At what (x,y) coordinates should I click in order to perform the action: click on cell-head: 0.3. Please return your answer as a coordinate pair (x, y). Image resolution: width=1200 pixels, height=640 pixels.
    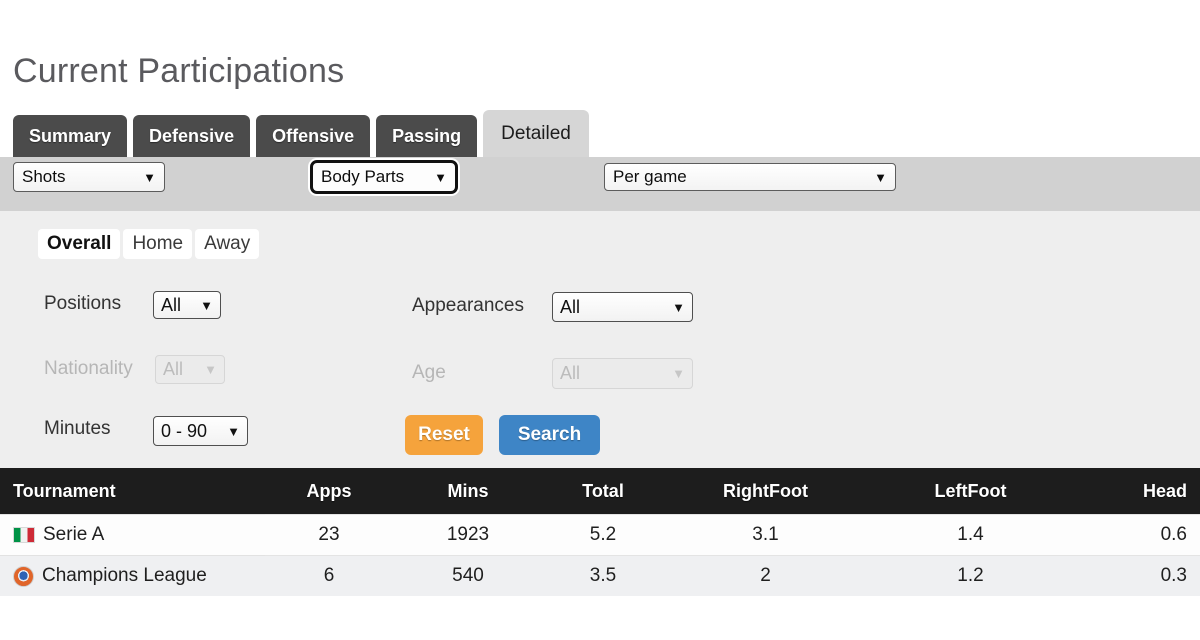
    Looking at the image, I should click on (1136, 575).